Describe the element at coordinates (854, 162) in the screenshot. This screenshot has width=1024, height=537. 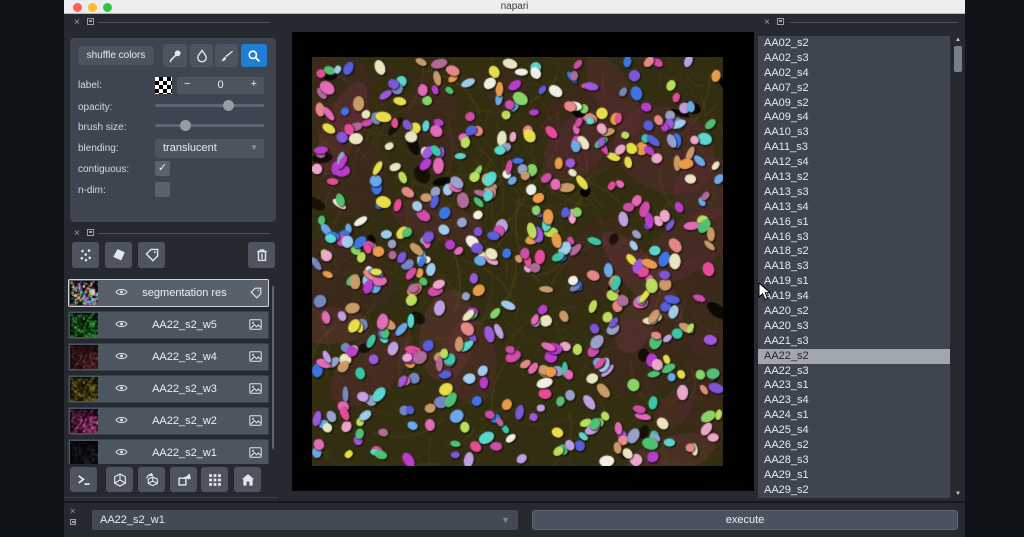
I see `image-list-item-aa12_s4: AA12_s4` at that location.